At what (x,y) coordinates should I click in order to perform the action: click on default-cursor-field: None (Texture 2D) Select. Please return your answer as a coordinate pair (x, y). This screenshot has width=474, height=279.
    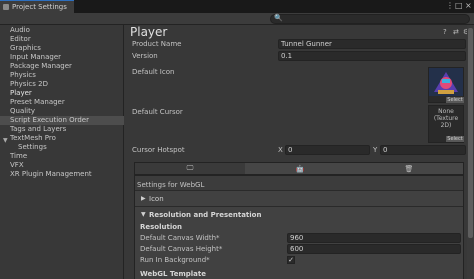
    Looking at the image, I should click on (446, 124).